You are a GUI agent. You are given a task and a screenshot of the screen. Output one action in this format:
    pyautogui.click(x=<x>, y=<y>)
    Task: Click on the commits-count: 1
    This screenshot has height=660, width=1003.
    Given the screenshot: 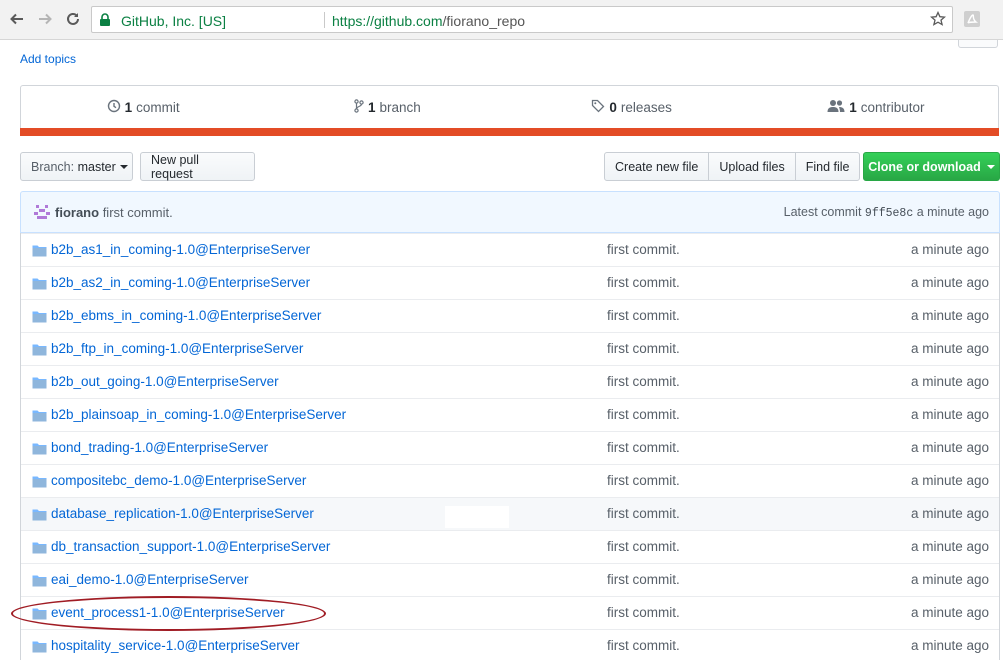 What is the action you would take?
    pyautogui.click(x=128, y=107)
    